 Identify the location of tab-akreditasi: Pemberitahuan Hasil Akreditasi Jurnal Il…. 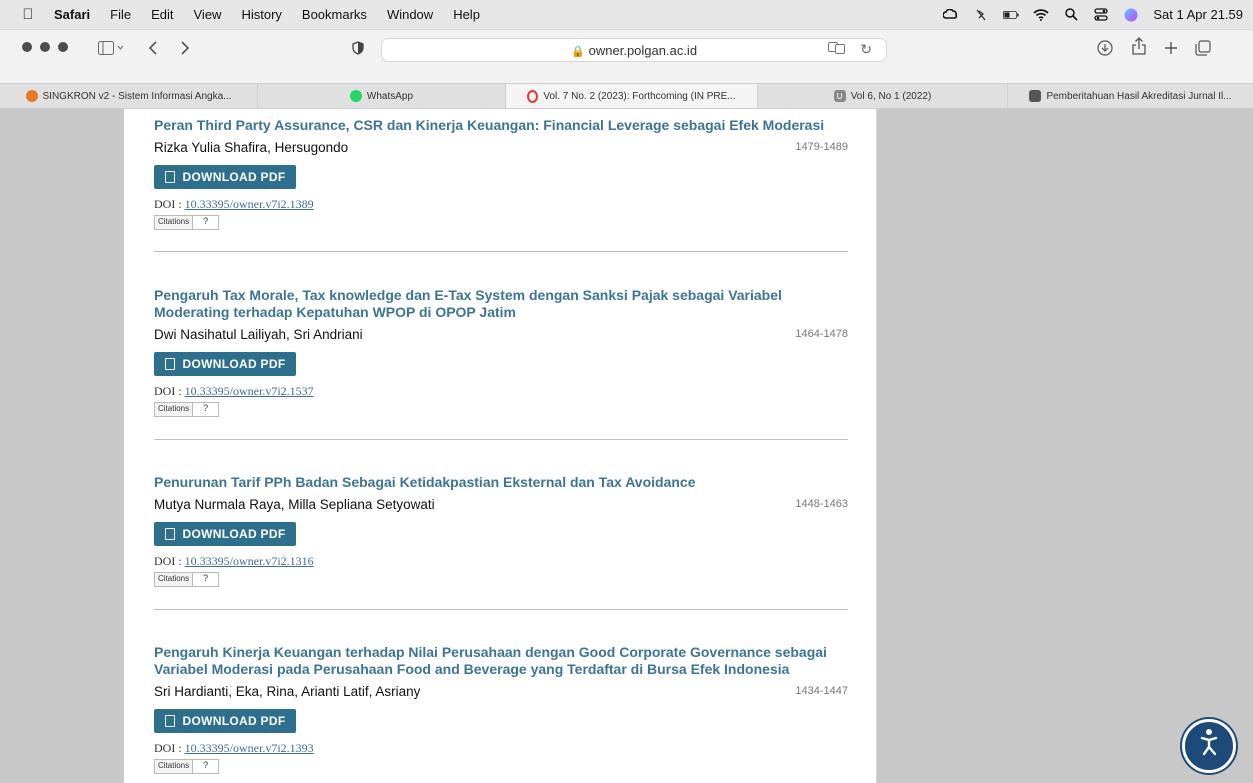
(1130, 96).